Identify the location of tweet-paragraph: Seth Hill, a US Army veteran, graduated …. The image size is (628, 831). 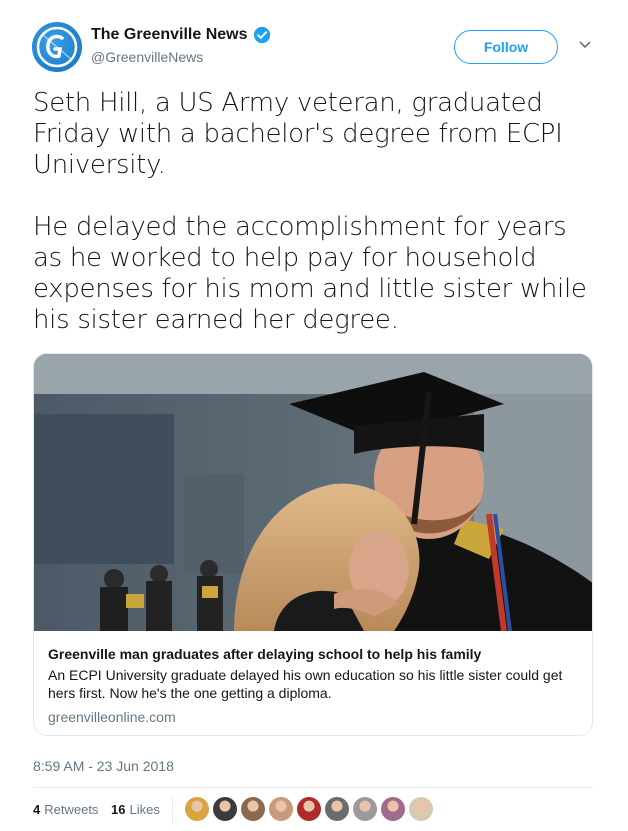
(298, 134).